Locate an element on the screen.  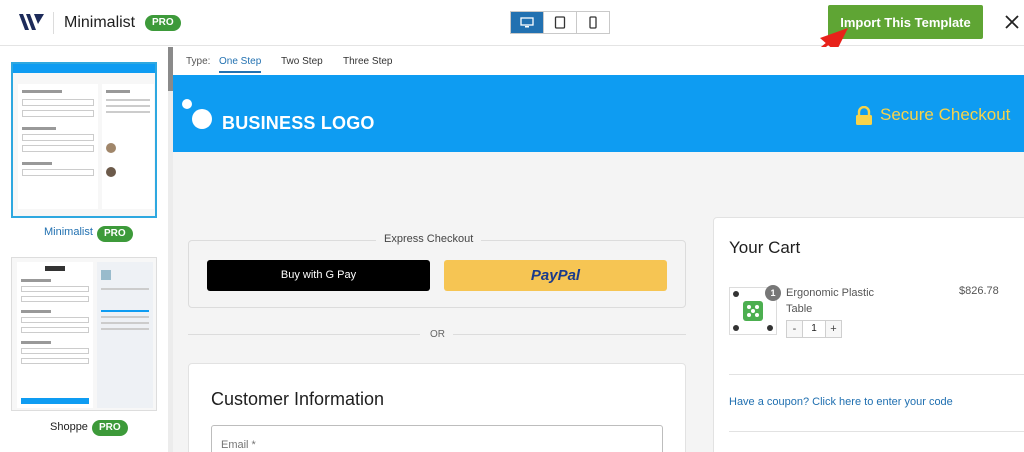
tab-one-step: One Step is located at coordinates (240, 64).